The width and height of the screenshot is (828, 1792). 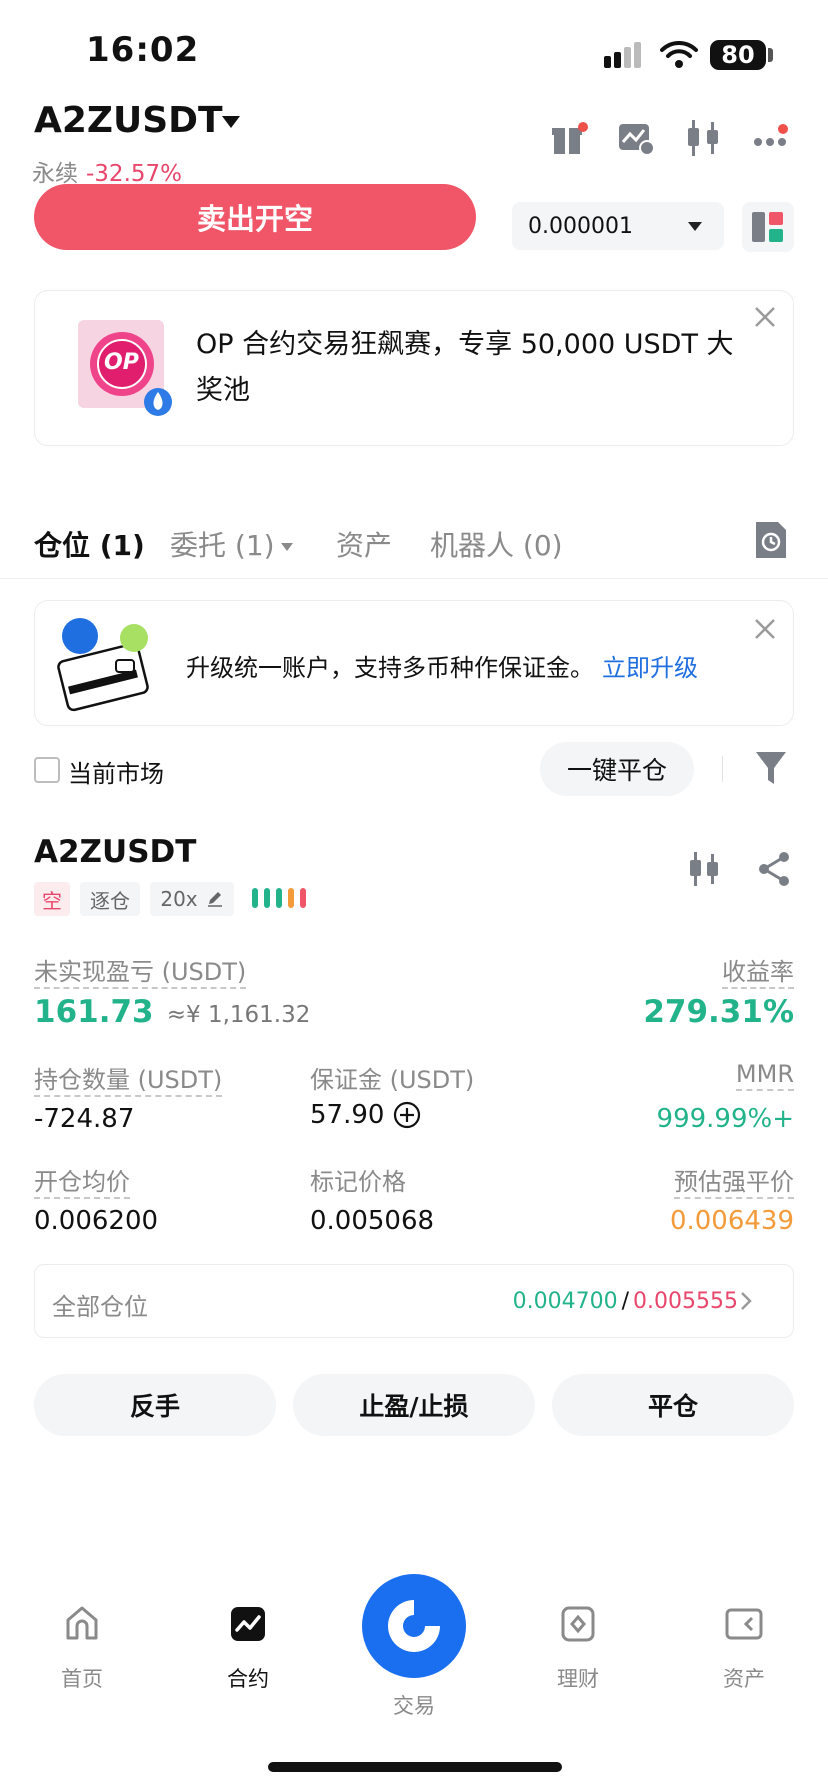 I want to click on filter-icon, so click(x=771, y=768).